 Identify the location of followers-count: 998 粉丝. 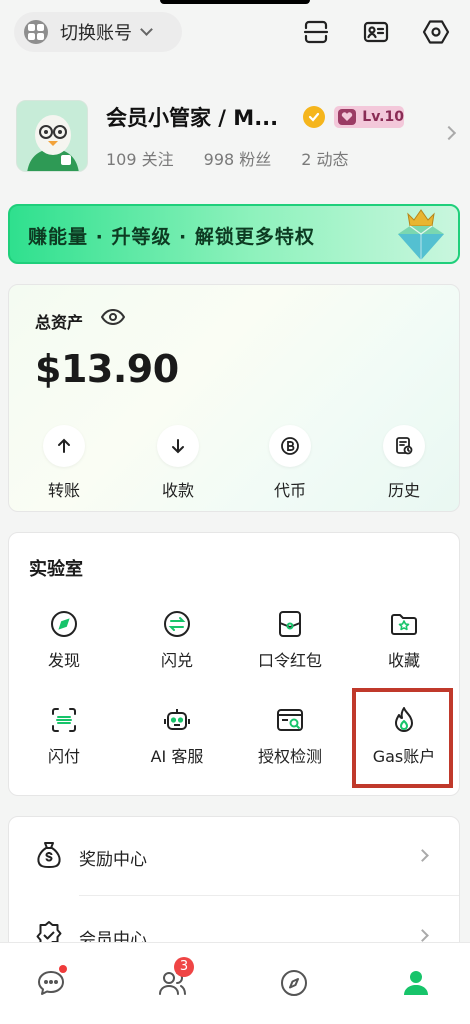
(238, 158).